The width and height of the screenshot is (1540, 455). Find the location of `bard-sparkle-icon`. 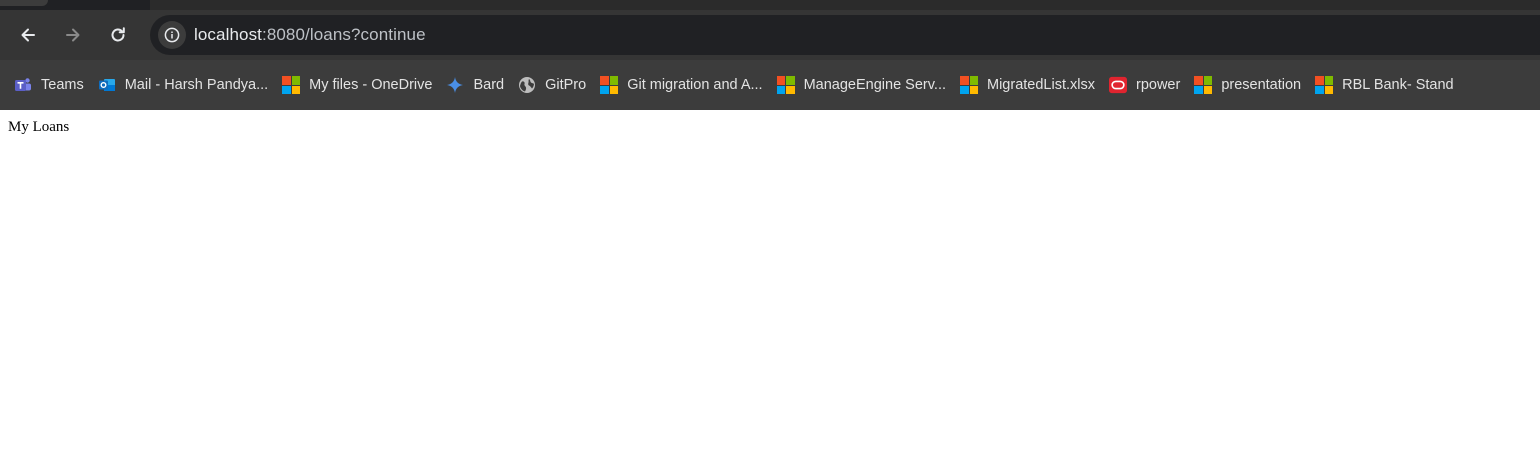

bard-sparkle-icon is located at coordinates (455, 85).